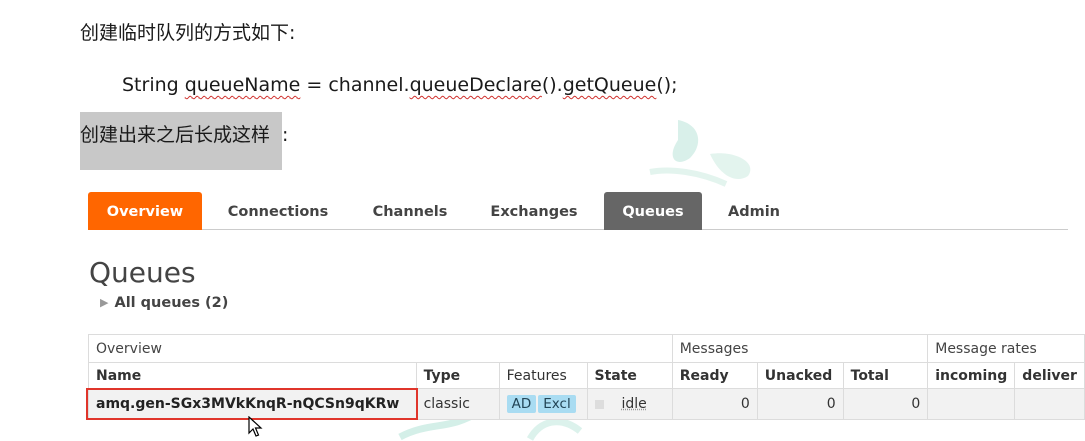 The height and width of the screenshot is (441, 1085). Describe the element at coordinates (754, 211) in the screenshot. I see `tab-admin: Admin` at that location.